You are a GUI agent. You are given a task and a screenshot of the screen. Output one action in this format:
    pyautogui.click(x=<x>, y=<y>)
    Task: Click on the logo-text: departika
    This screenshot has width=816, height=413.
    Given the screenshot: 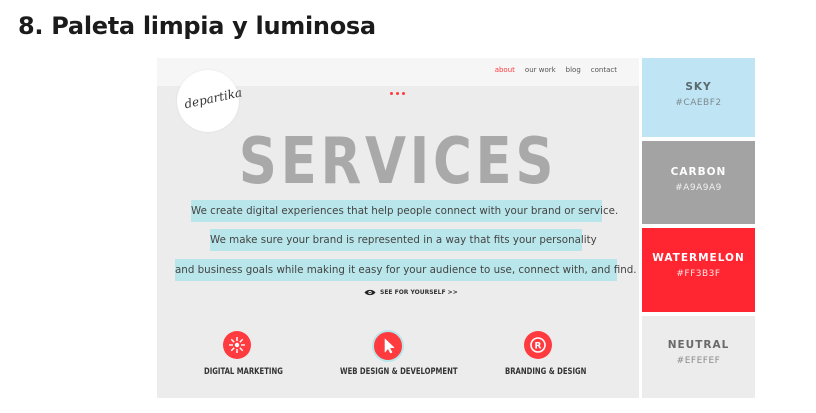 What is the action you would take?
    pyautogui.click(x=213, y=98)
    